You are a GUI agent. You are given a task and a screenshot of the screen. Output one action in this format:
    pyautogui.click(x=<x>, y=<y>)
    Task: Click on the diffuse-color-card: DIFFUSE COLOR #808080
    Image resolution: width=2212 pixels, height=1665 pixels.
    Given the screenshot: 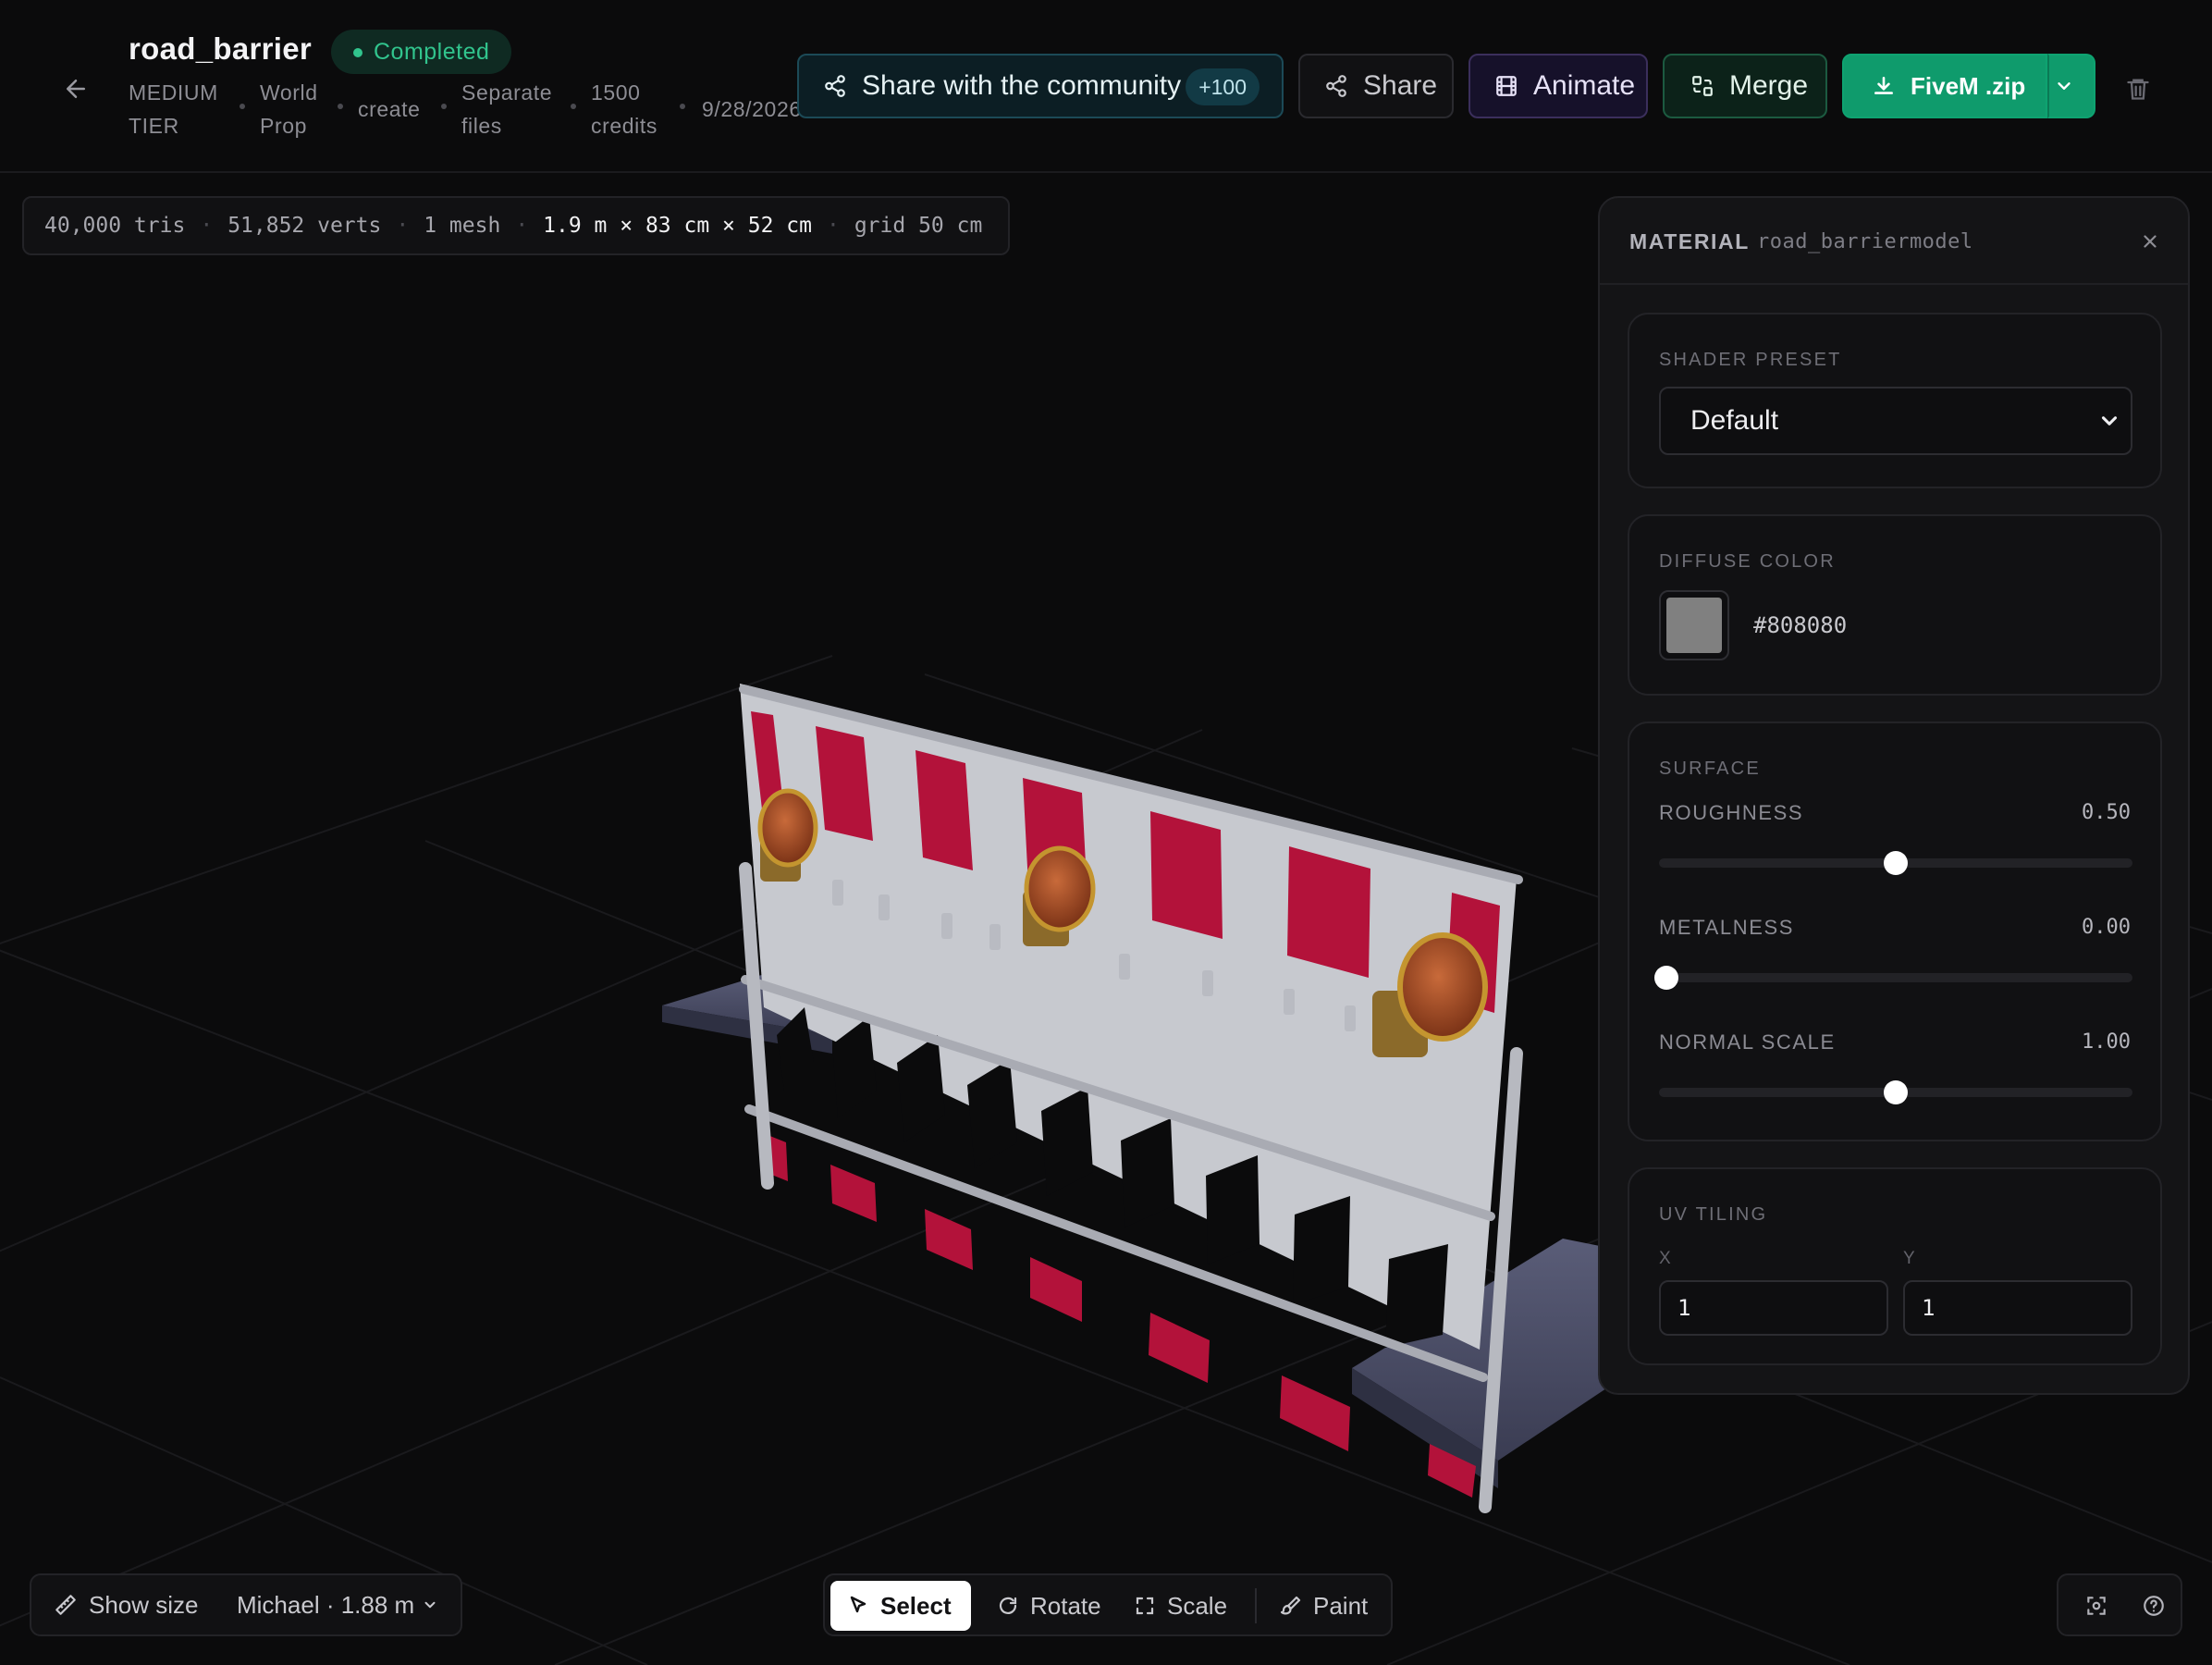 What is the action you would take?
    pyautogui.click(x=1895, y=605)
    